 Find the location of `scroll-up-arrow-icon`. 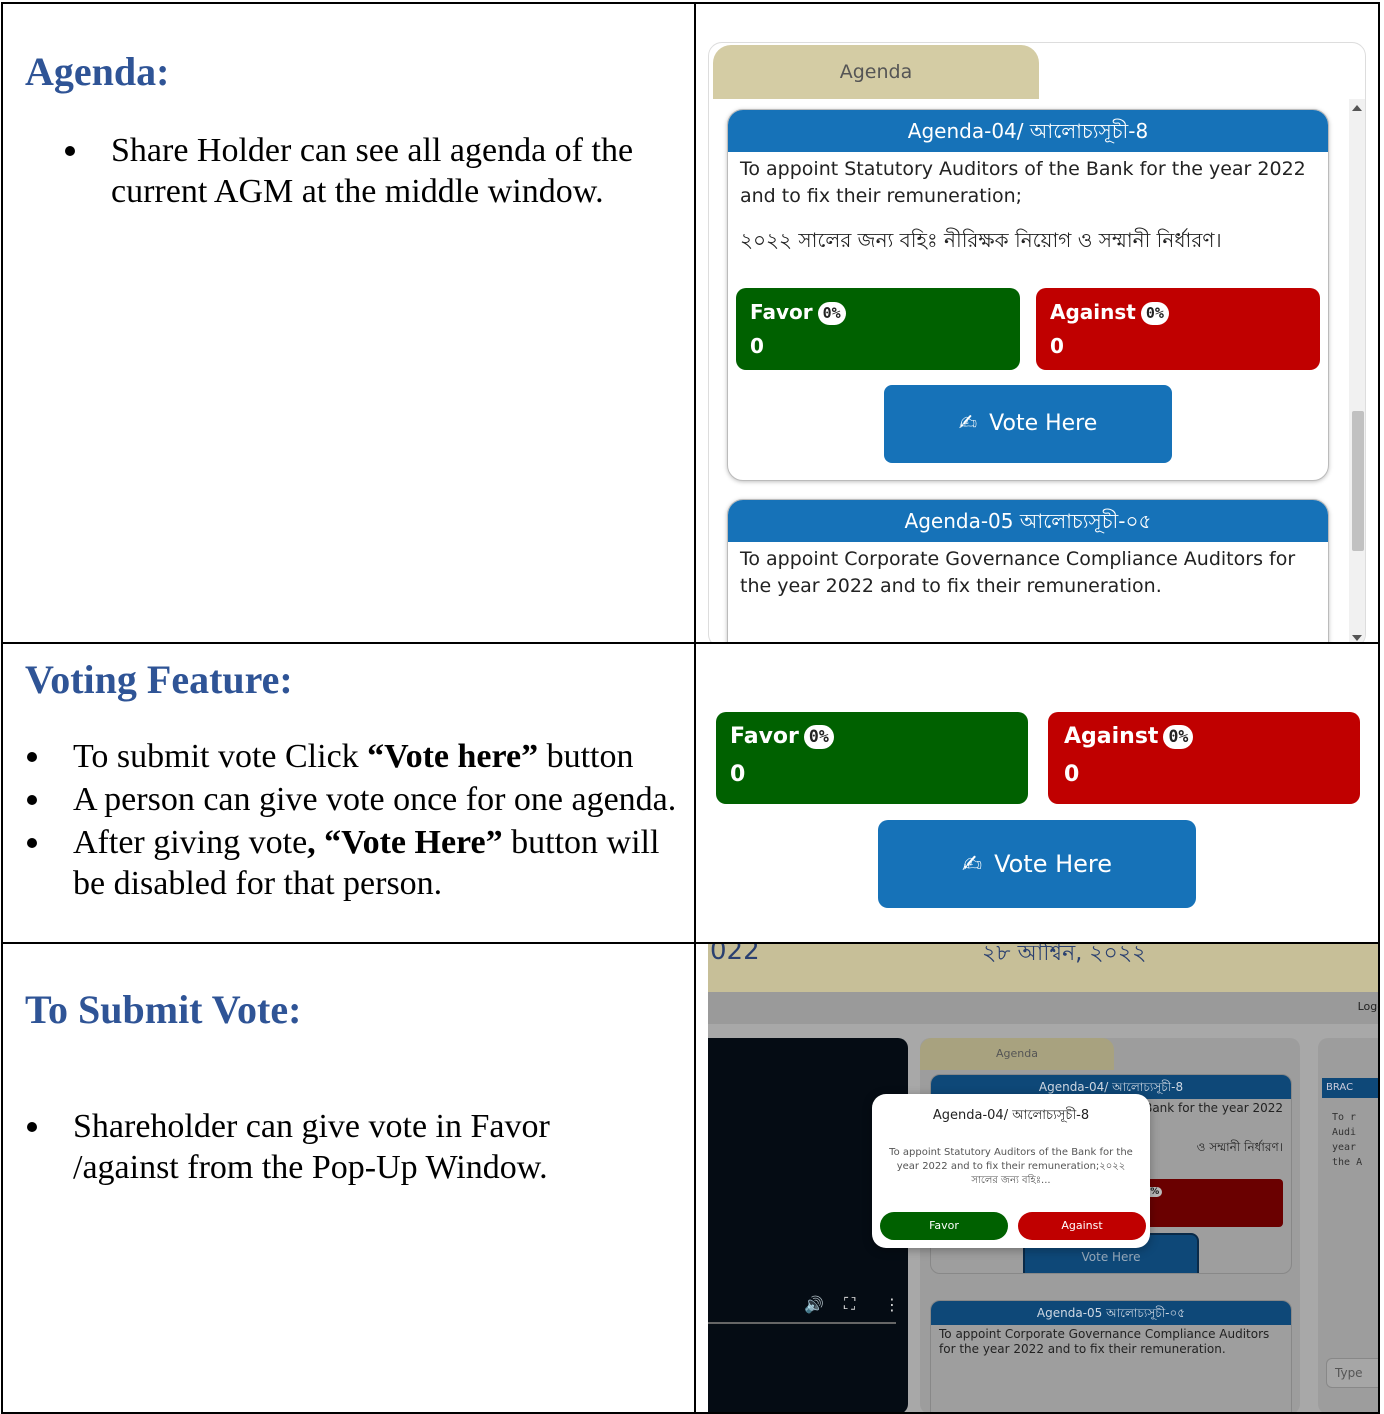

scroll-up-arrow-icon is located at coordinates (1357, 108).